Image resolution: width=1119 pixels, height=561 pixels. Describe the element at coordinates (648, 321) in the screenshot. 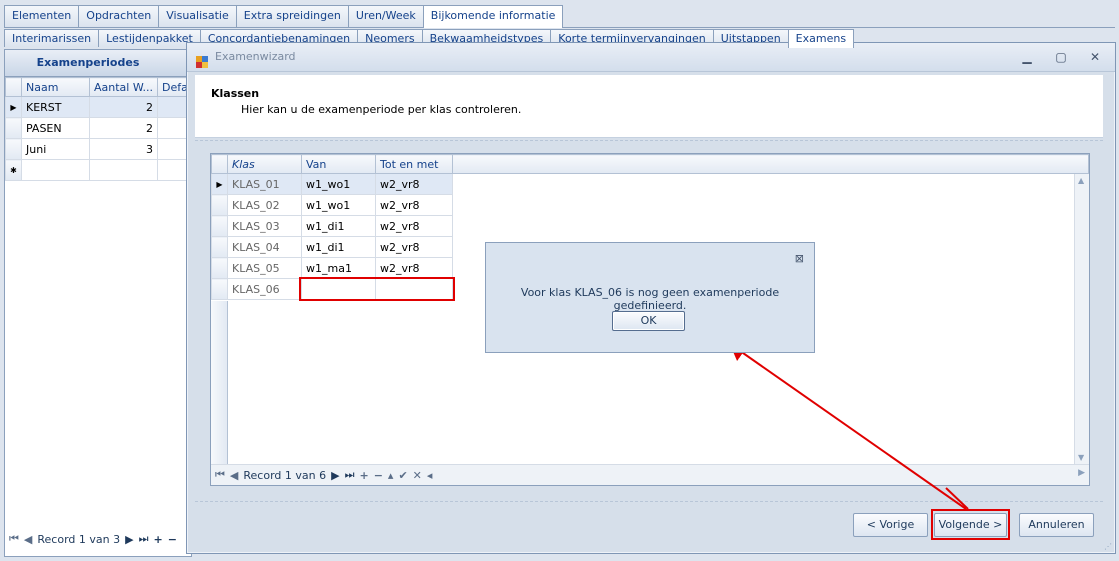

I see `ok-button: OK` at that location.